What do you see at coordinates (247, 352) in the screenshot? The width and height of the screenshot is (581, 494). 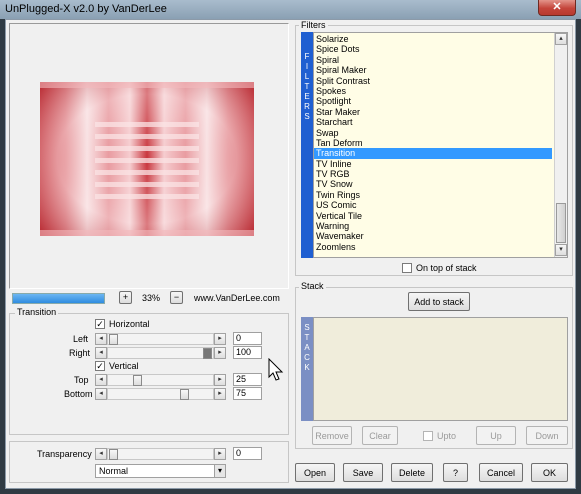 I see `right-value-field: 100` at bounding box center [247, 352].